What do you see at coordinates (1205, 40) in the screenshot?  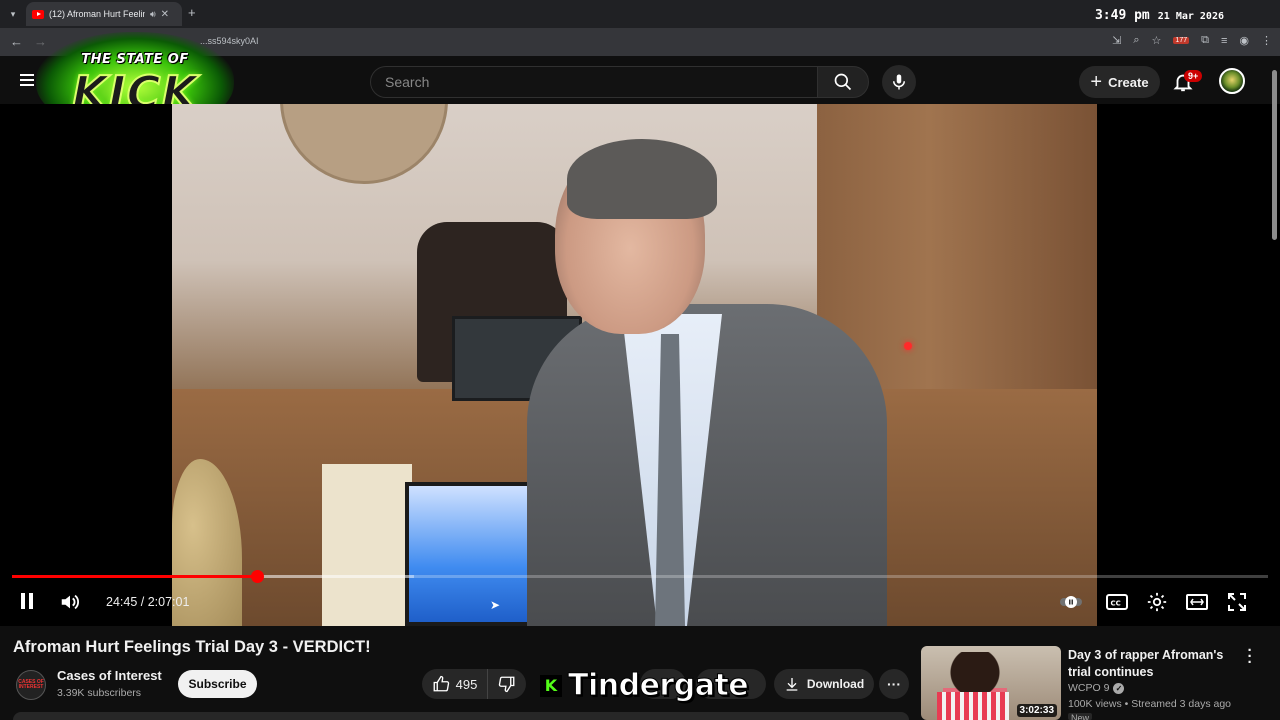 I see `extensions-puzzle-icon: ⧉` at bounding box center [1205, 40].